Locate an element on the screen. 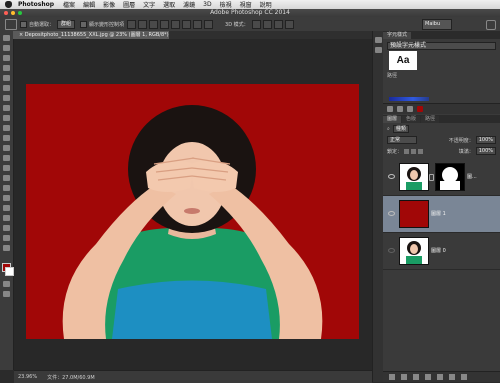 The image size is (500, 383). fill-input: 100% is located at coordinates (485, 151).